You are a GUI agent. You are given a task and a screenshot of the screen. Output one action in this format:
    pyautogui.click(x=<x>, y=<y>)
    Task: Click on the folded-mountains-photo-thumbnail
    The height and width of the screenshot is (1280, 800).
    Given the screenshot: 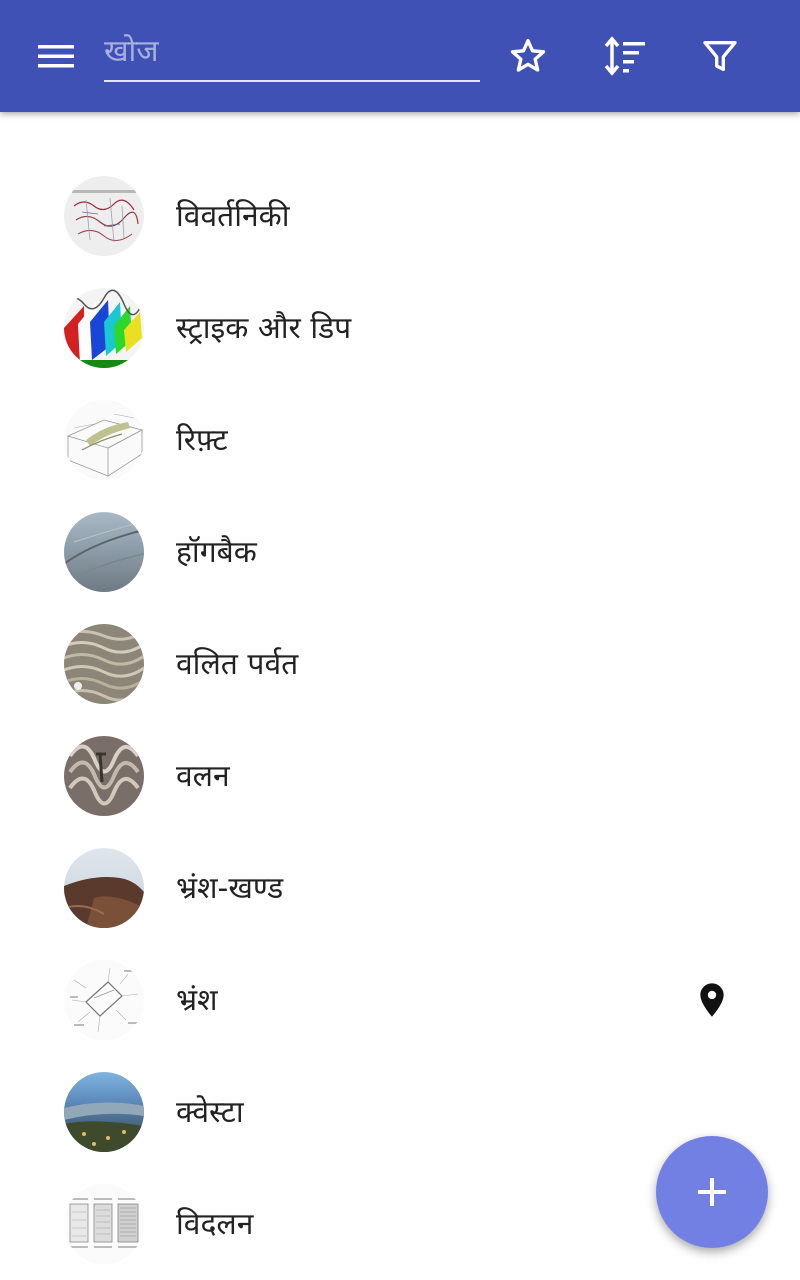 What is the action you would take?
    pyautogui.click(x=104, y=664)
    